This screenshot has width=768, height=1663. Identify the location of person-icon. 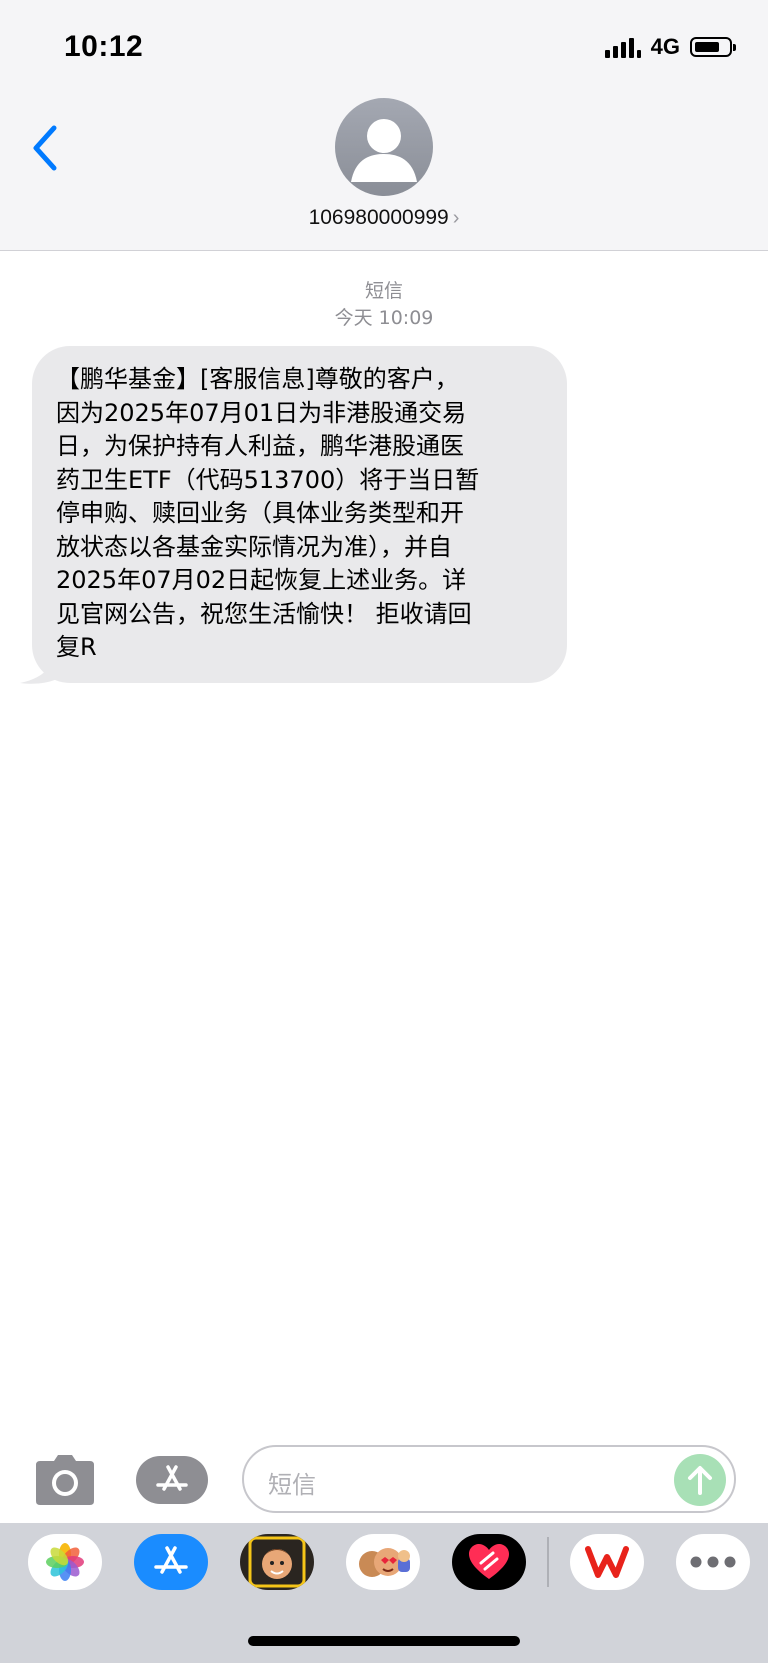
(384, 150).